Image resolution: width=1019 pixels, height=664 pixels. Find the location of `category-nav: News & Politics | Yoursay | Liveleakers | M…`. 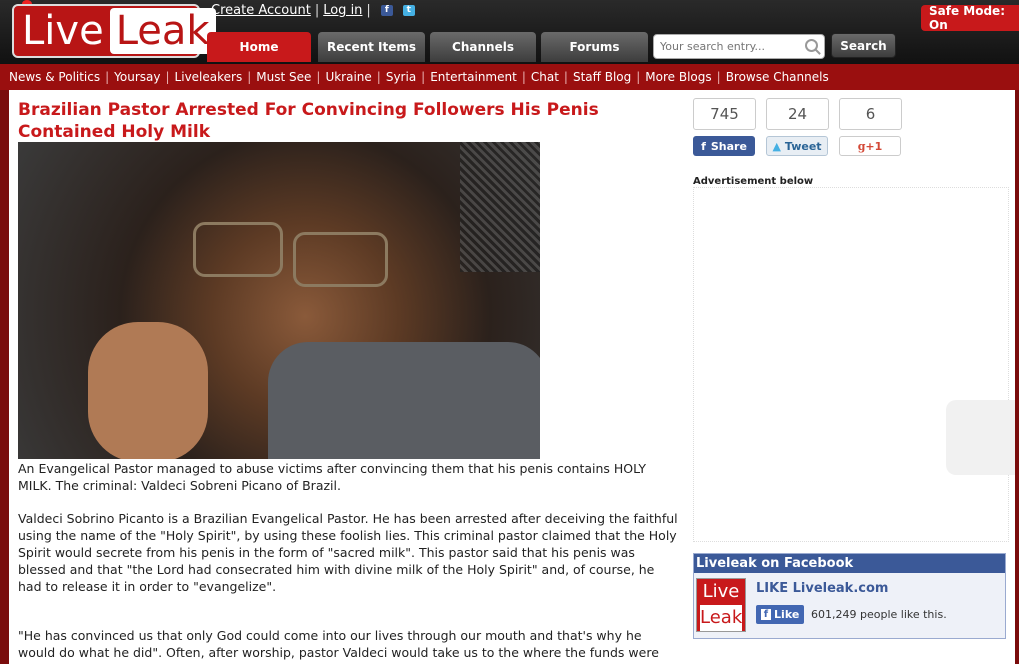

category-nav: News & Politics | Yoursay | Liveleakers | M… is located at coordinates (509, 77).